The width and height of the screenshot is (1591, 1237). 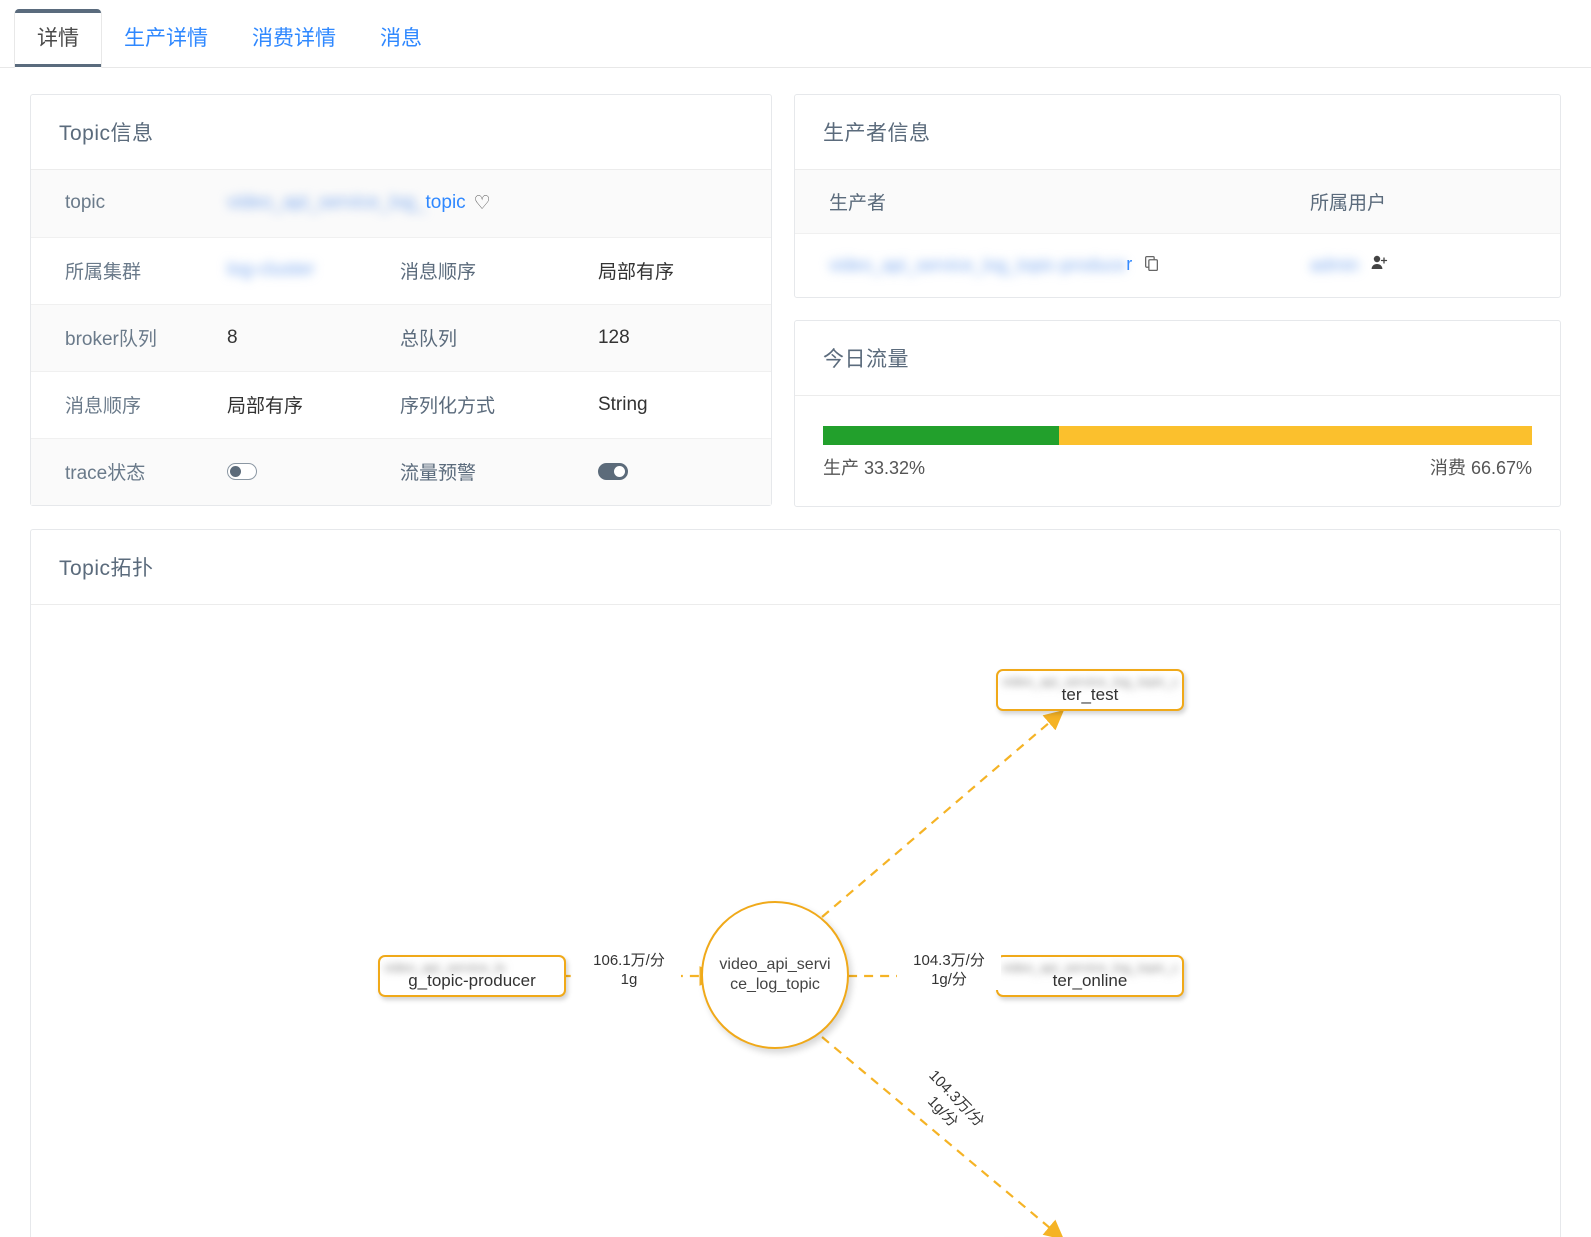 I want to click on table-header-row: 生产者 所属用户, so click(x=1177, y=202).